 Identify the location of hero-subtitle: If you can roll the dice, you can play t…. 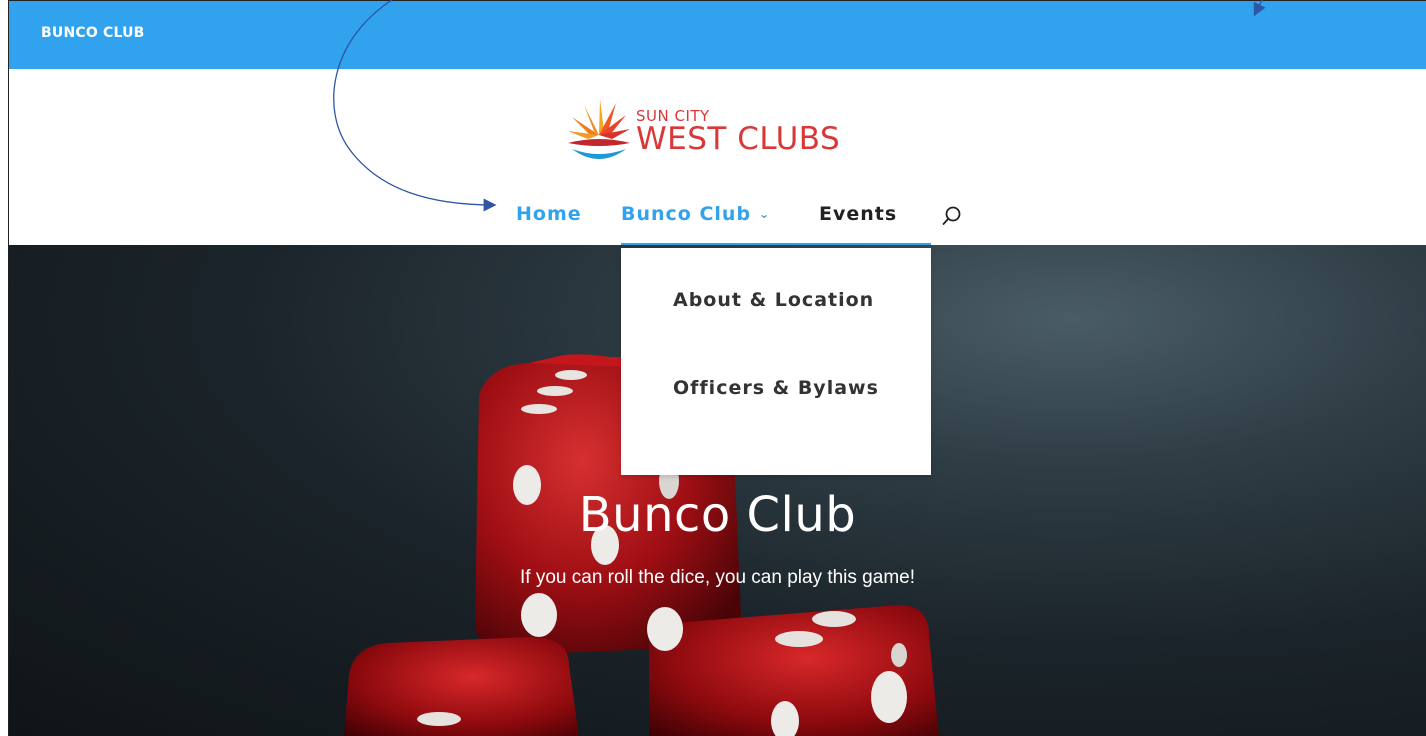
(717, 577).